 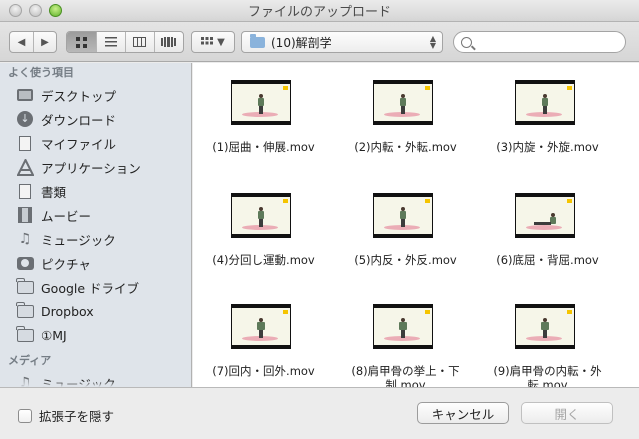 I want to click on arrange-menu-button: ▼, so click(x=213, y=42).